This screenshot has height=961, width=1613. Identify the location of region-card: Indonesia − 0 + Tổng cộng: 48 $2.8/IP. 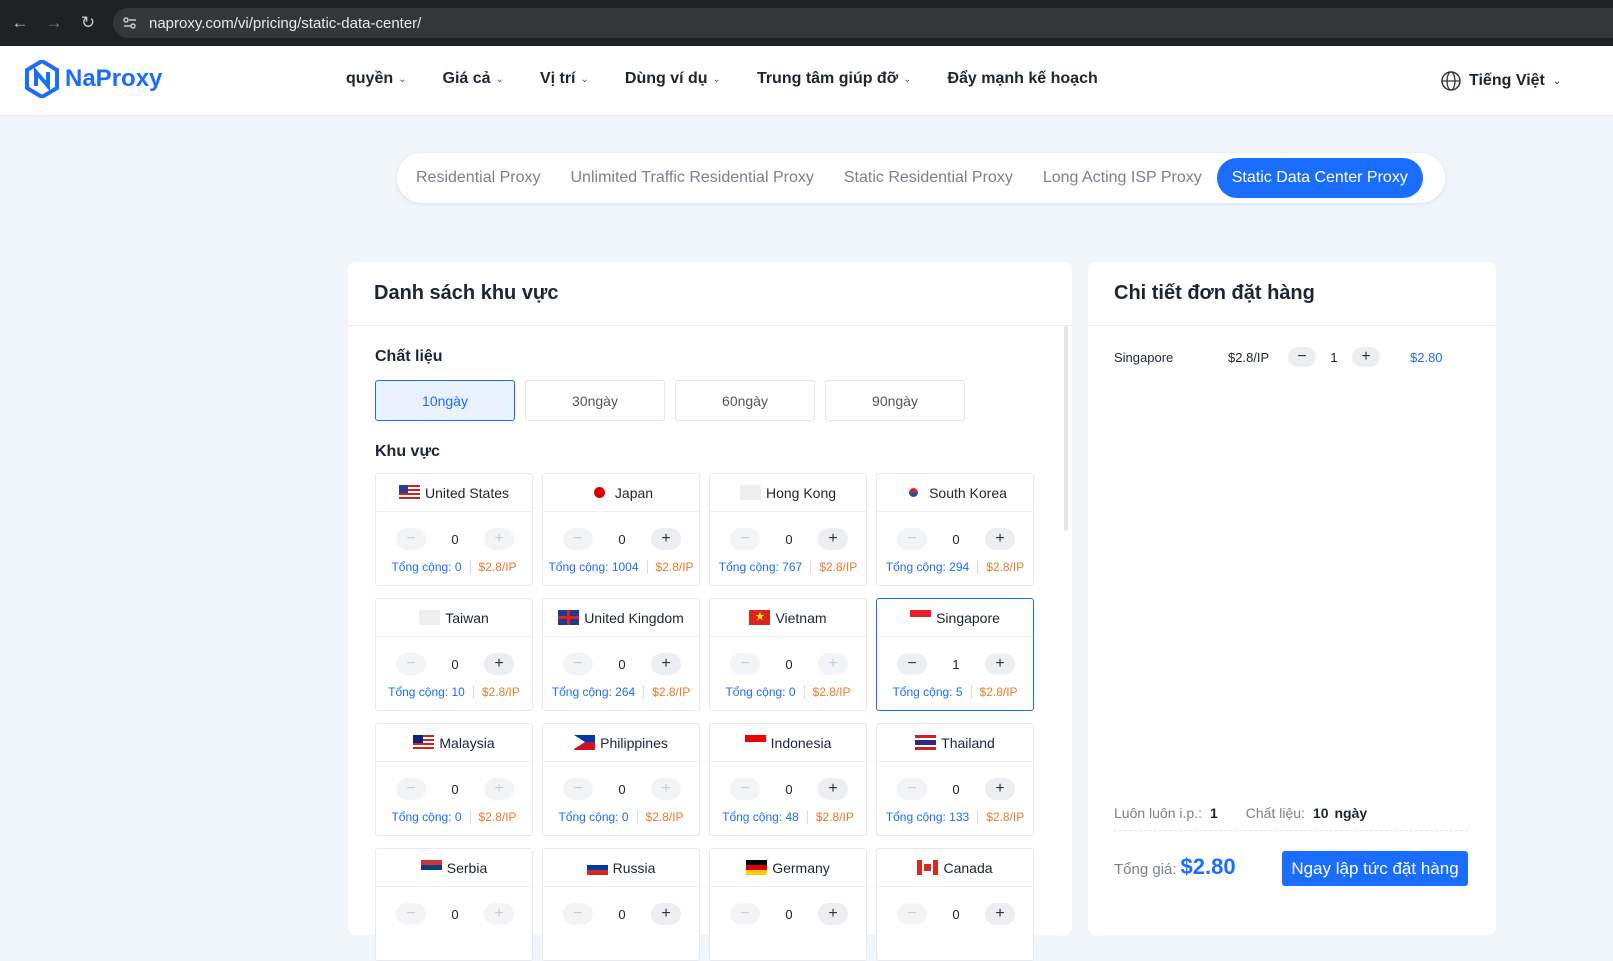
(788, 779).